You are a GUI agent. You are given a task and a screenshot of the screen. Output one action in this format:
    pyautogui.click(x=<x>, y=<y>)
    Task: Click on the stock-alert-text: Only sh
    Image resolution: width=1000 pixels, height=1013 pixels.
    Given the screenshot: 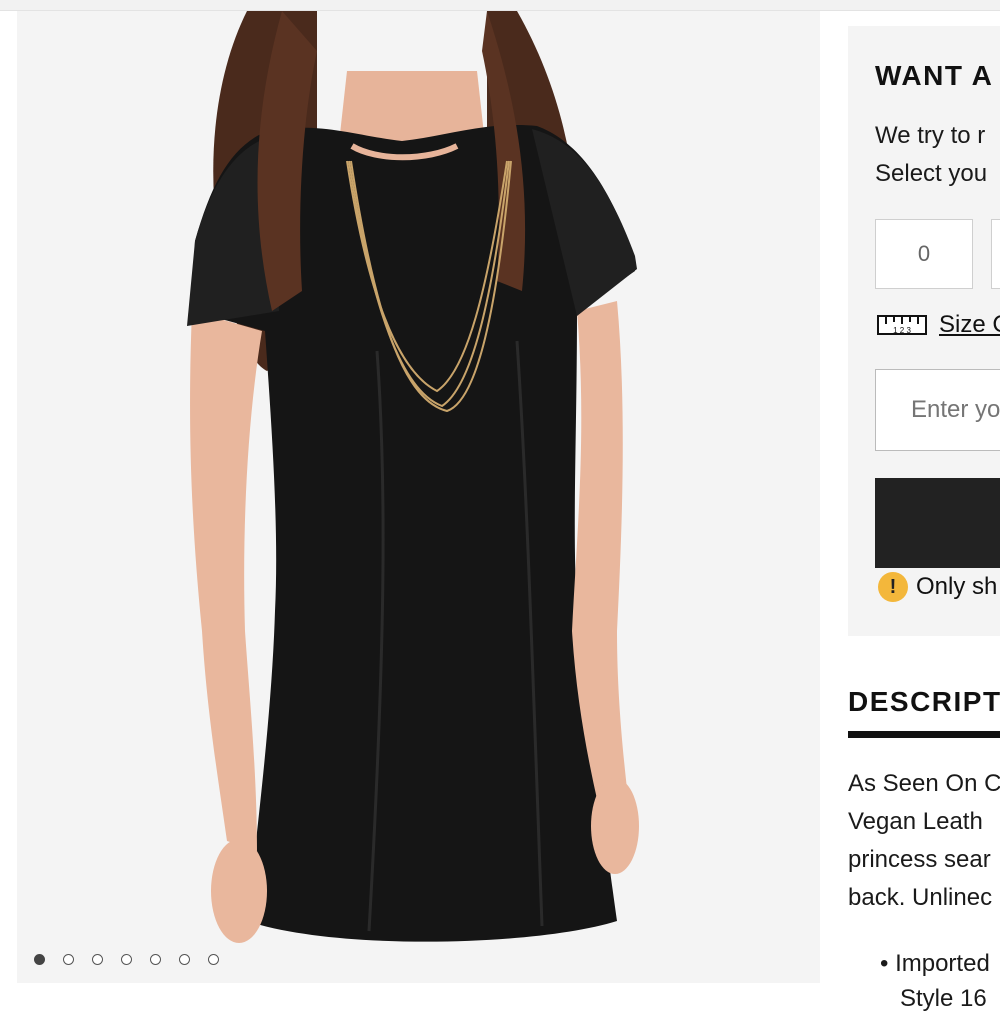 What is the action you would take?
    pyautogui.click(x=957, y=586)
    